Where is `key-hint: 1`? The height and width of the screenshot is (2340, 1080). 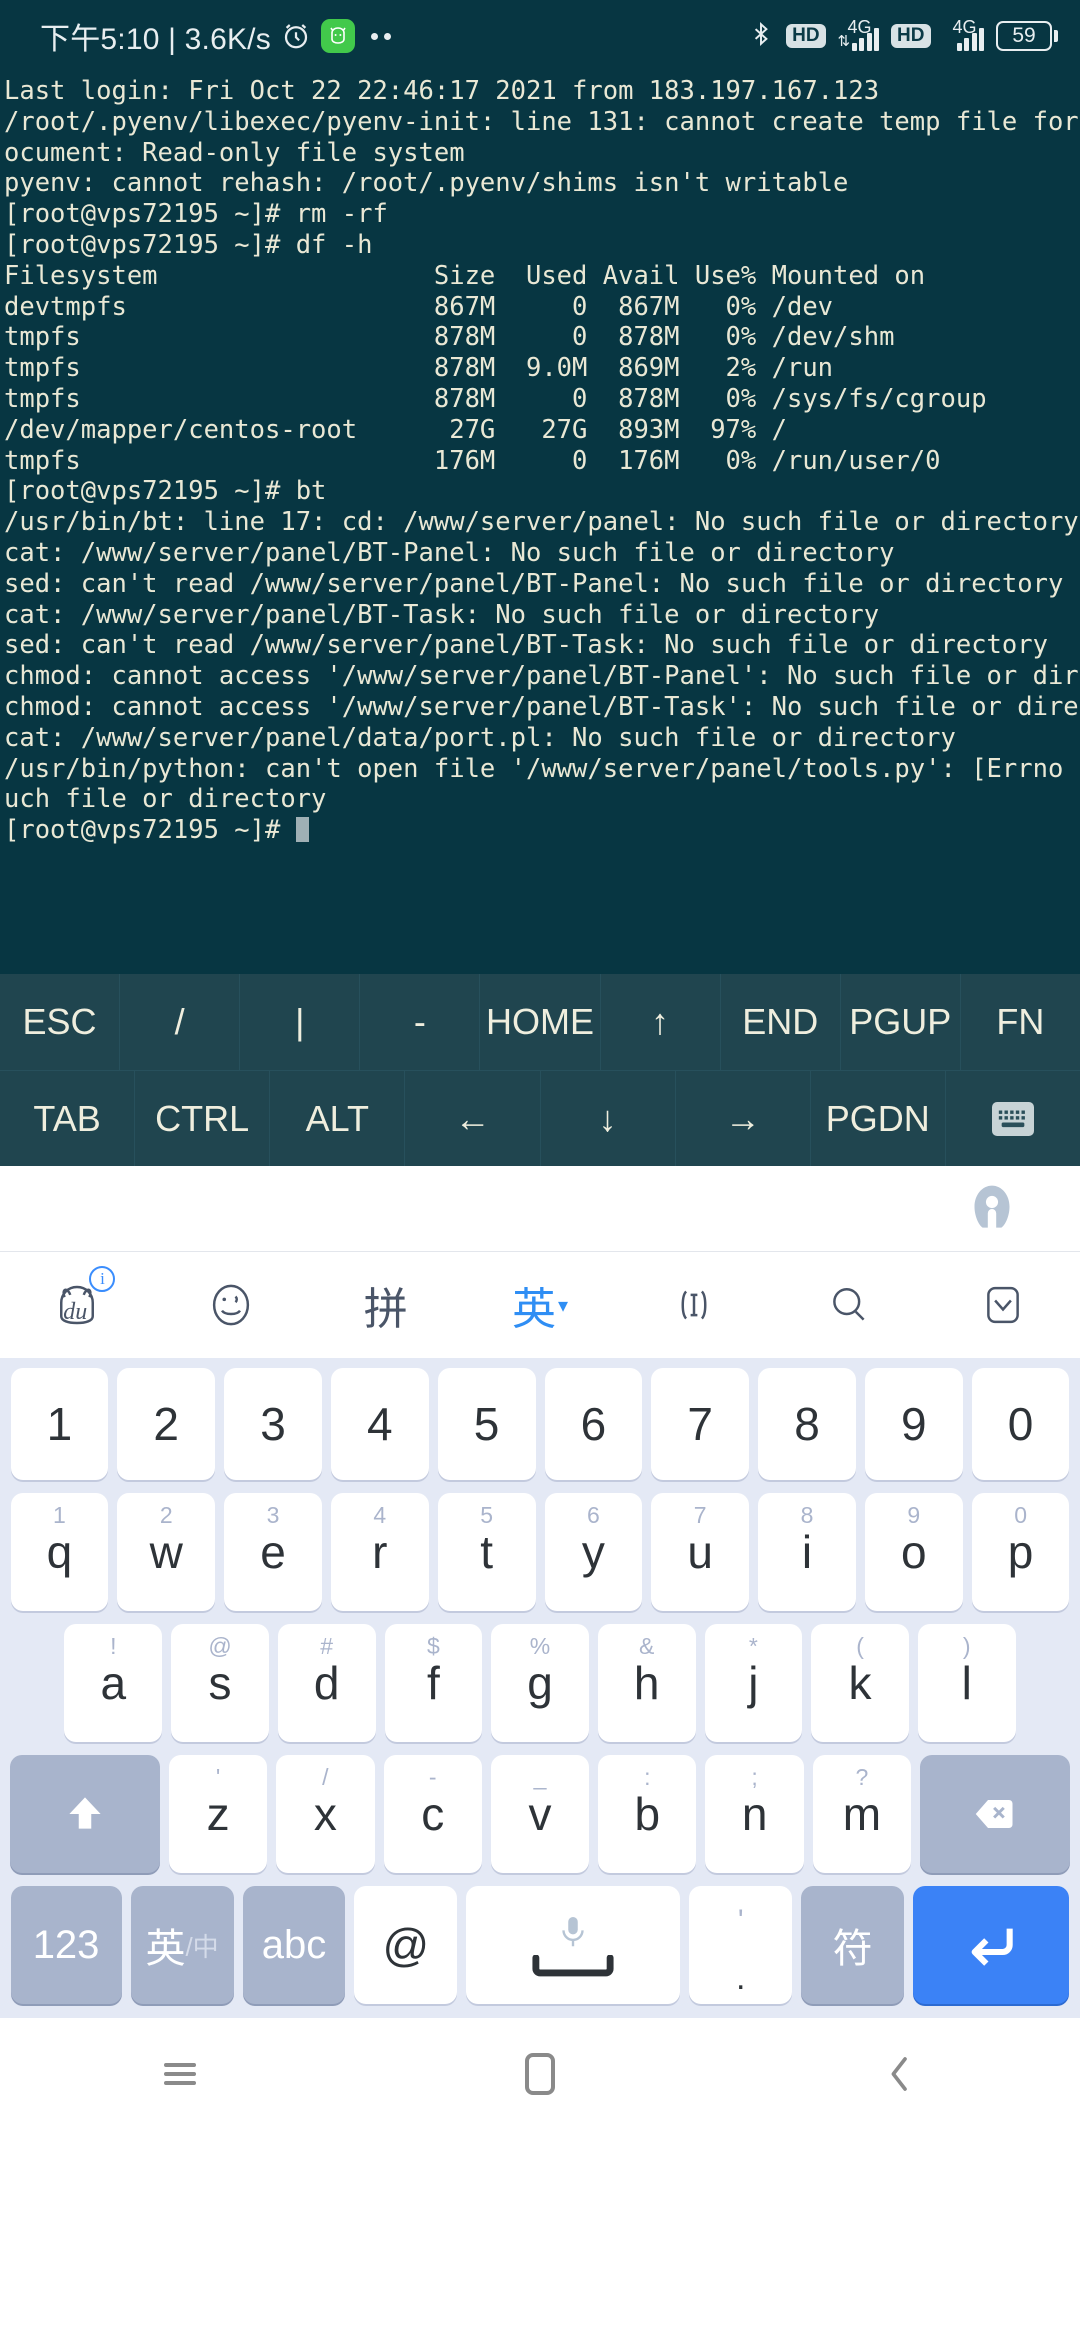 key-hint: 1 is located at coordinates (59, 1515).